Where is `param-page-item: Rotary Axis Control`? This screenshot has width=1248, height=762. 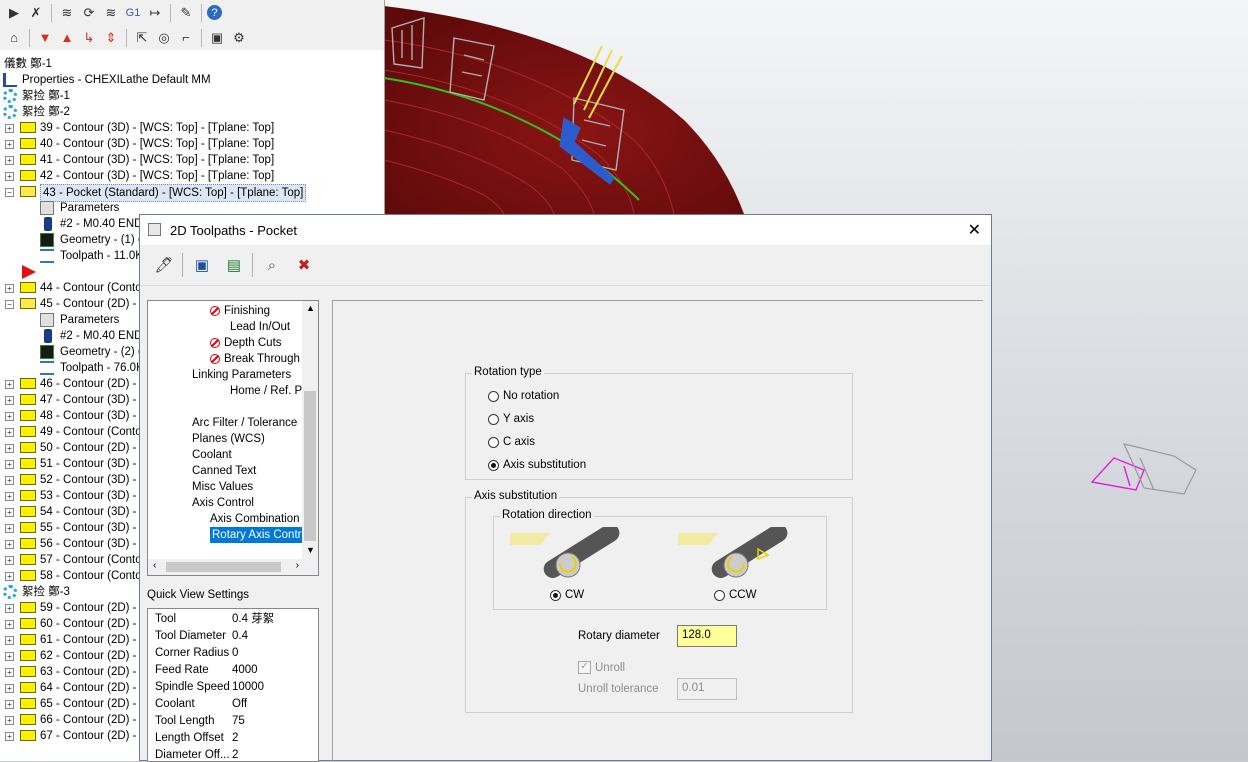
param-page-item: Rotary Axis Control is located at coordinates (261, 535).